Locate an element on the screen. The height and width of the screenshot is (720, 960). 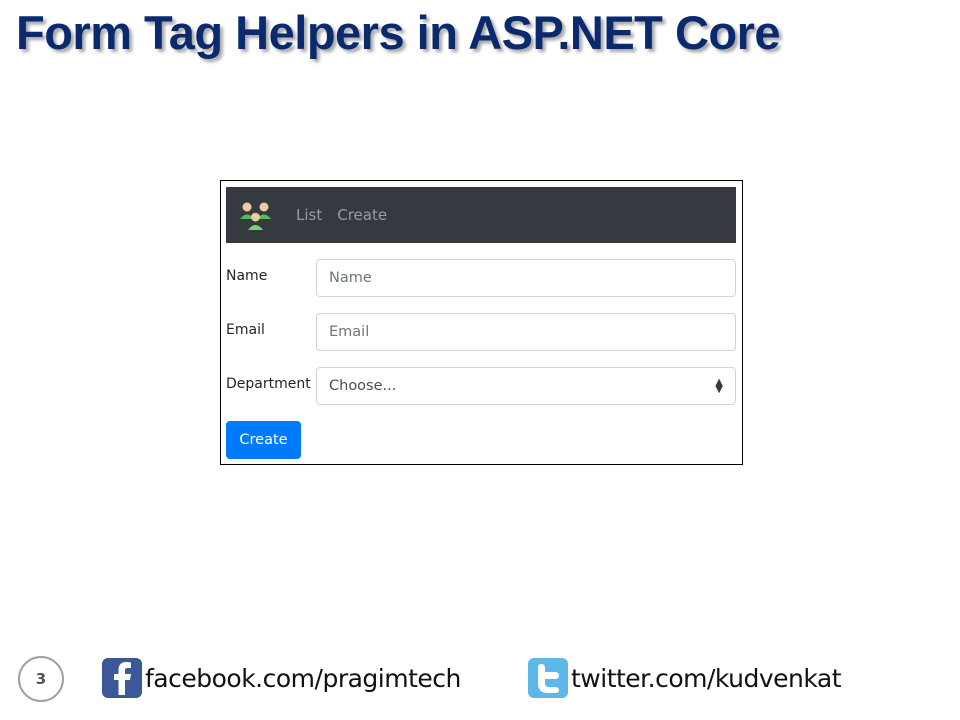
nav-link-create: Create is located at coordinates (362, 215).